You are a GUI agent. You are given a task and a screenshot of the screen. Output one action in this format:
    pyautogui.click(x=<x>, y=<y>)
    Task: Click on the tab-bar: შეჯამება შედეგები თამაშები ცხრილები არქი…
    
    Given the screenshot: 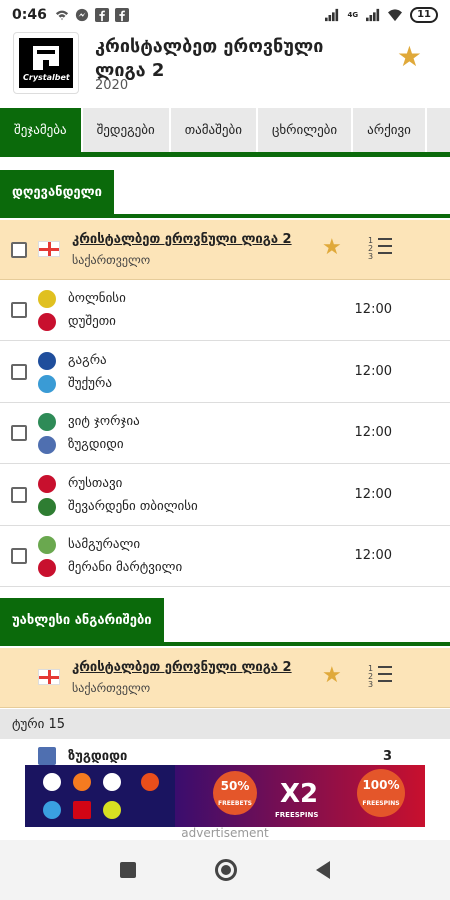 What is the action you would take?
    pyautogui.click(x=225, y=130)
    